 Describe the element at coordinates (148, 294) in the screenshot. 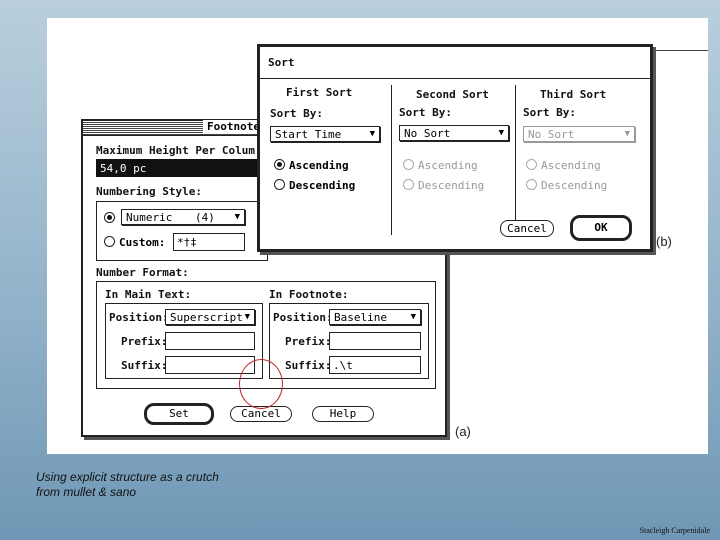

I see `main-text-label: In Main Text:` at that location.